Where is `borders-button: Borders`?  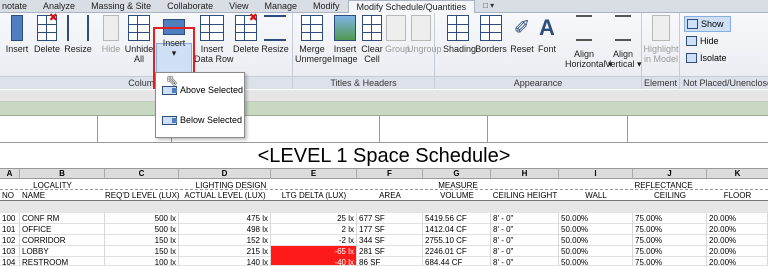
borders-button: Borders is located at coordinates (491, 34).